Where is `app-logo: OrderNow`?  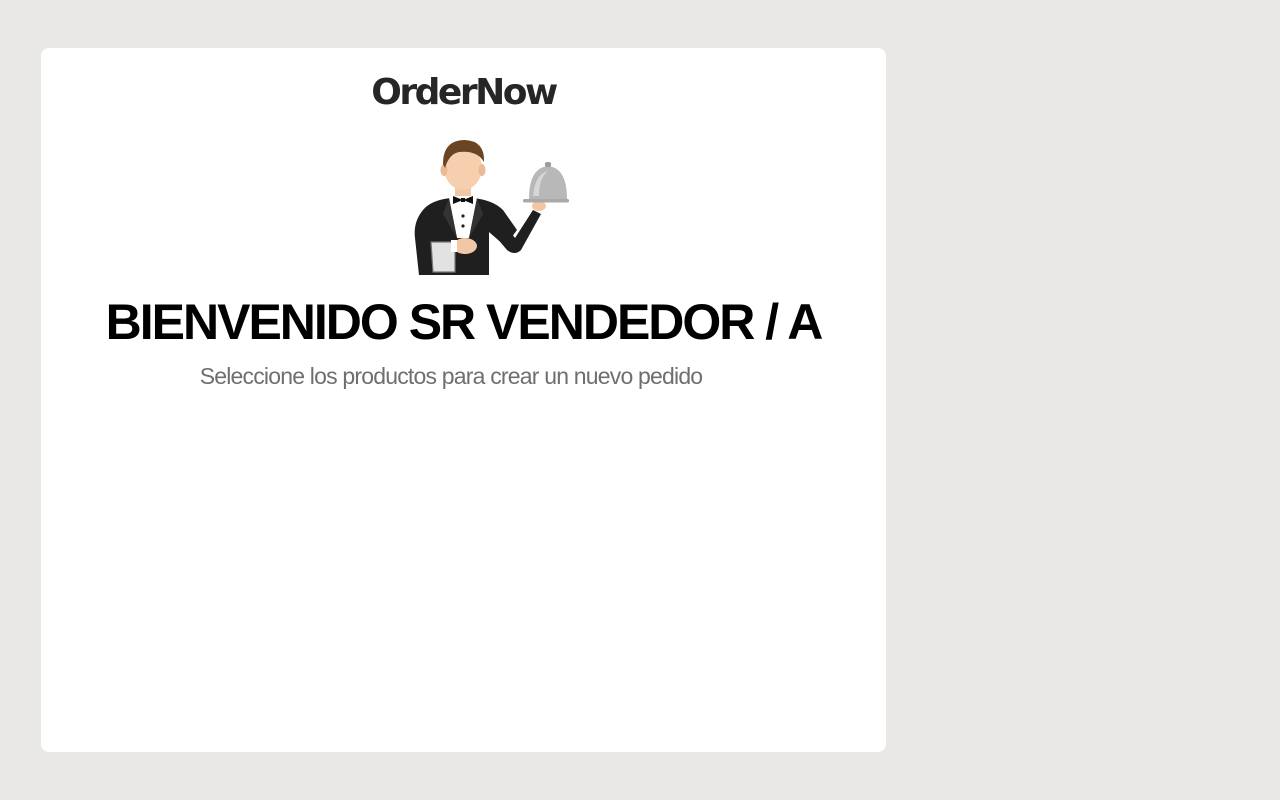 app-logo: OrderNow is located at coordinates (464, 92).